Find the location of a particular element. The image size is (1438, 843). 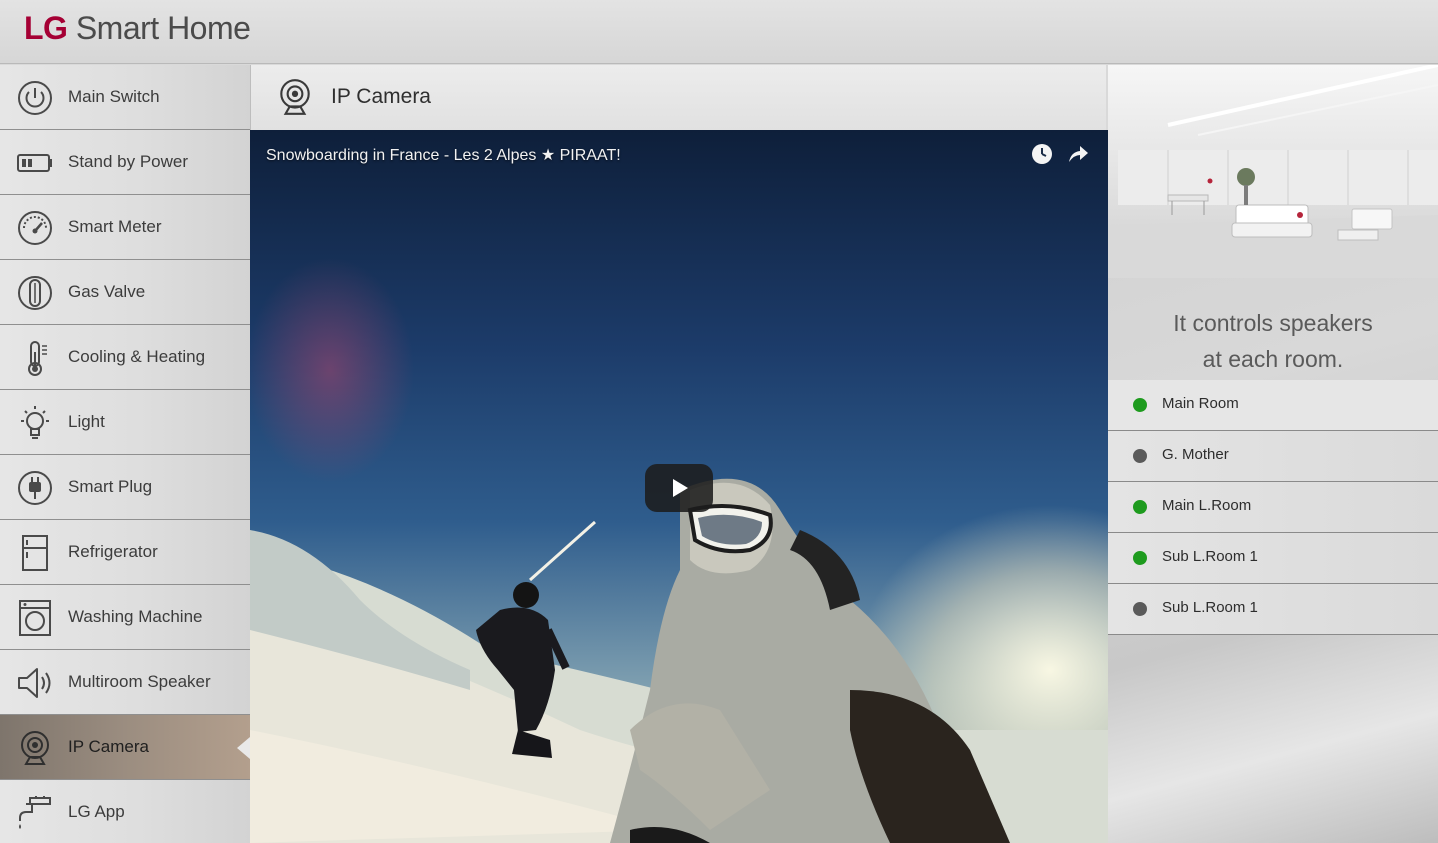

sidebar-item-label: Smart Plug is located at coordinates (110, 486).